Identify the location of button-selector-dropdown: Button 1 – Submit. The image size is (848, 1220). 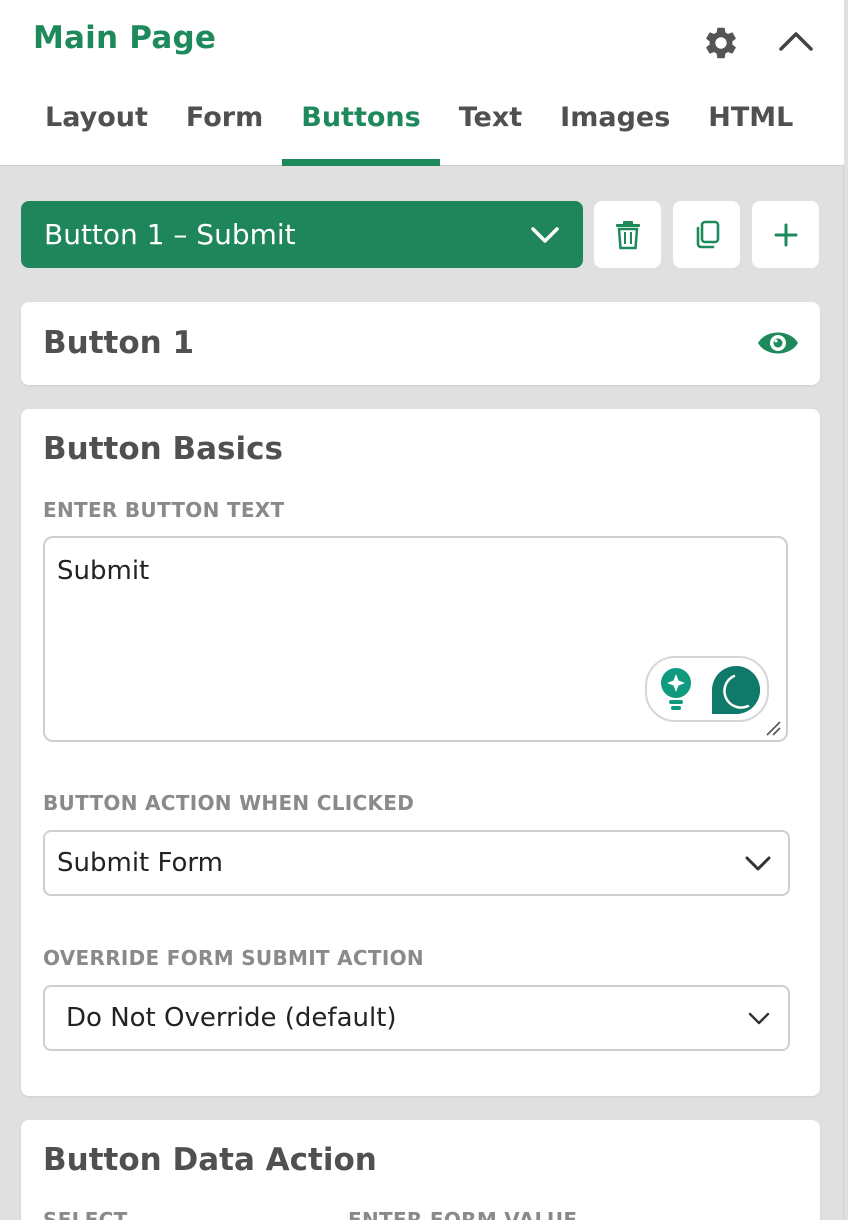
(302, 234).